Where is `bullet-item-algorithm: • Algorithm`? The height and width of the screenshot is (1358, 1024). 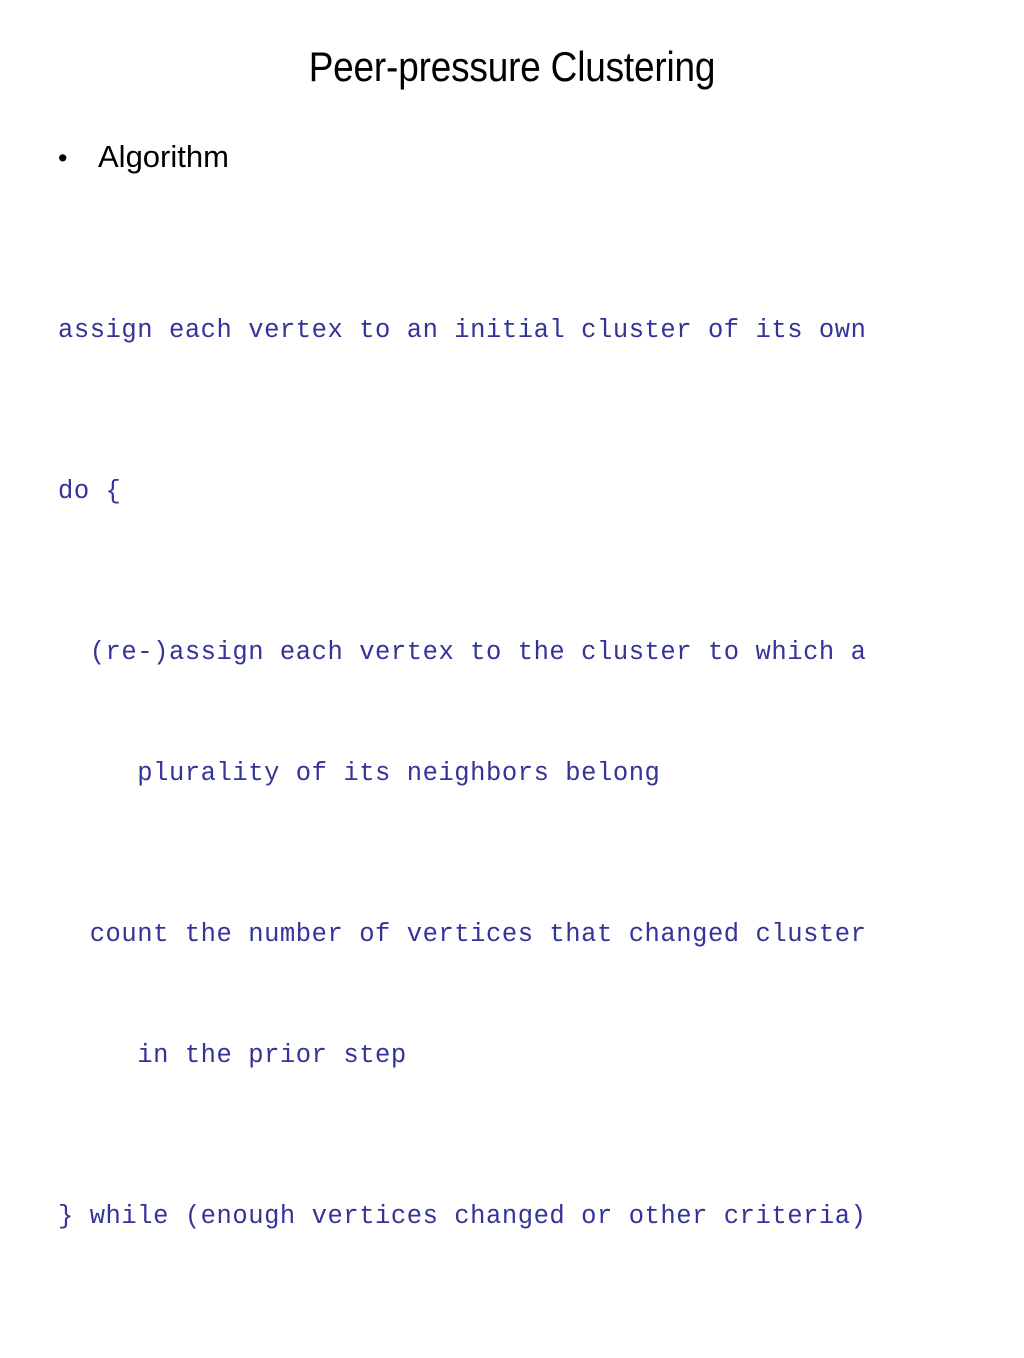 bullet-item-algorithm: • Algorithm is located at coordinates (518, 157).